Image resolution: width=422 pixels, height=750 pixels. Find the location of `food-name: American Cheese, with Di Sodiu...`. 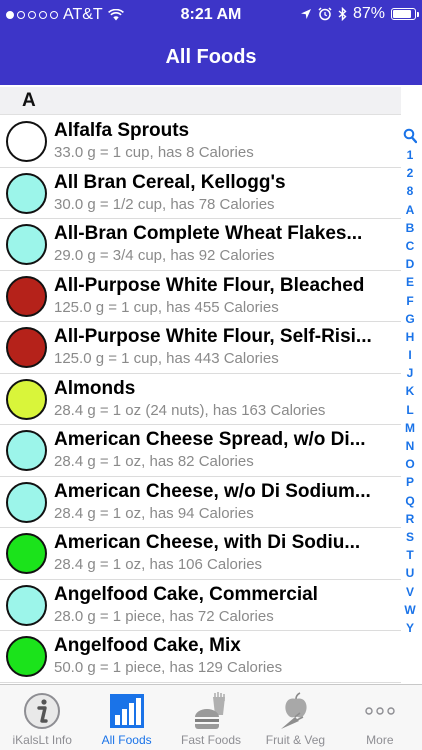

food-name: American Cheese, with Di Sodiu... is located at coordinates (207, 542).